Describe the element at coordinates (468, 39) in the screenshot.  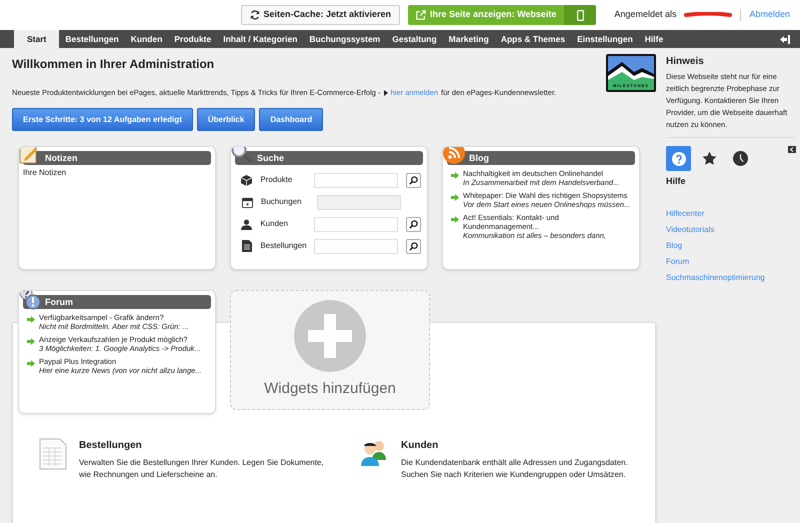
I see `nav-tab: Marketing` at that location.